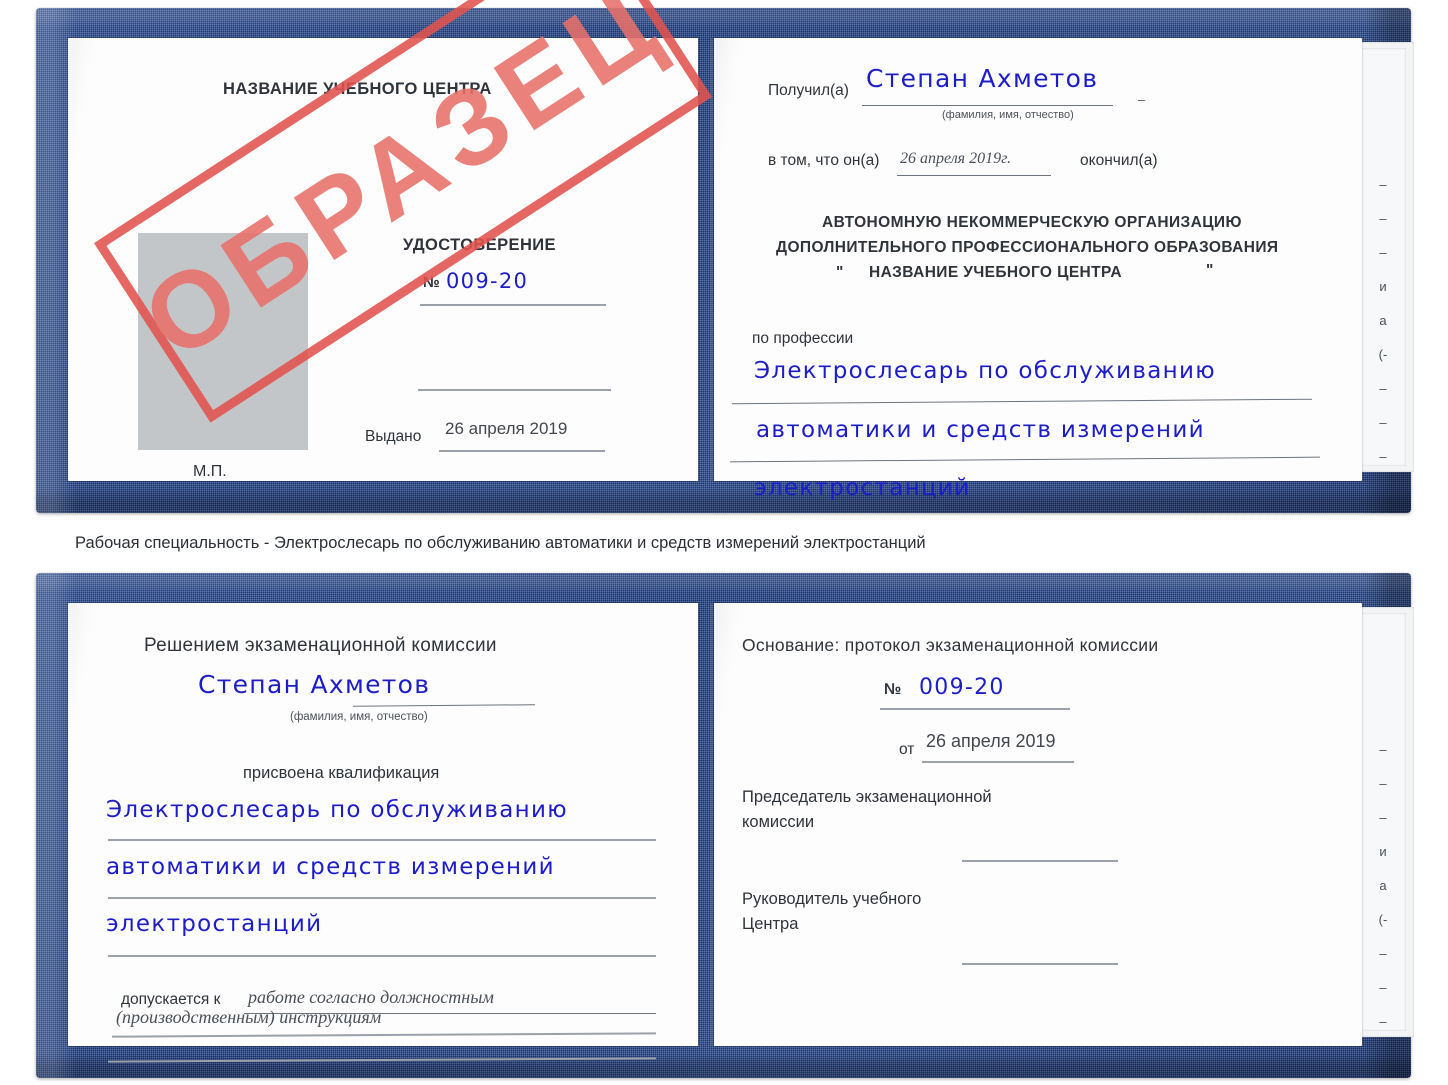 Image resolution: width=1448 pixels, height=1085 pixels. I want to click on protocol-date-rule, so click(998, 762).